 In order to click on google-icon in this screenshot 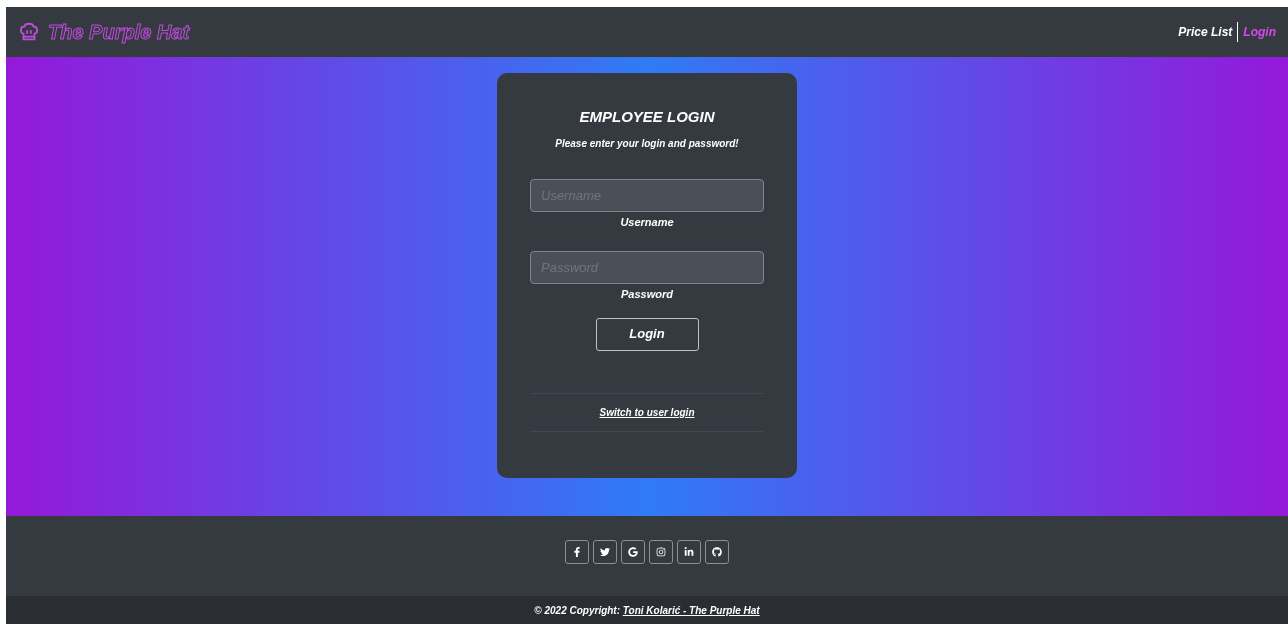, I will do `click(633, 552)`.